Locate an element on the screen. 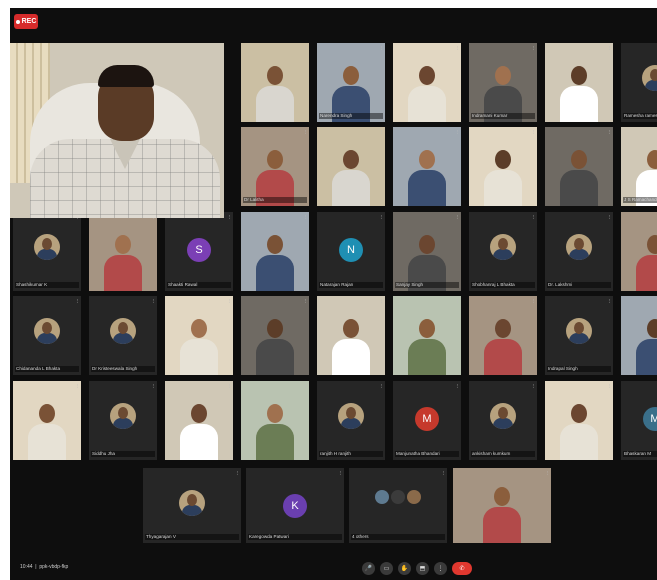 The image size is (657, 580). participant-name: Sanjay Singh is located at coordinates (427, 285).